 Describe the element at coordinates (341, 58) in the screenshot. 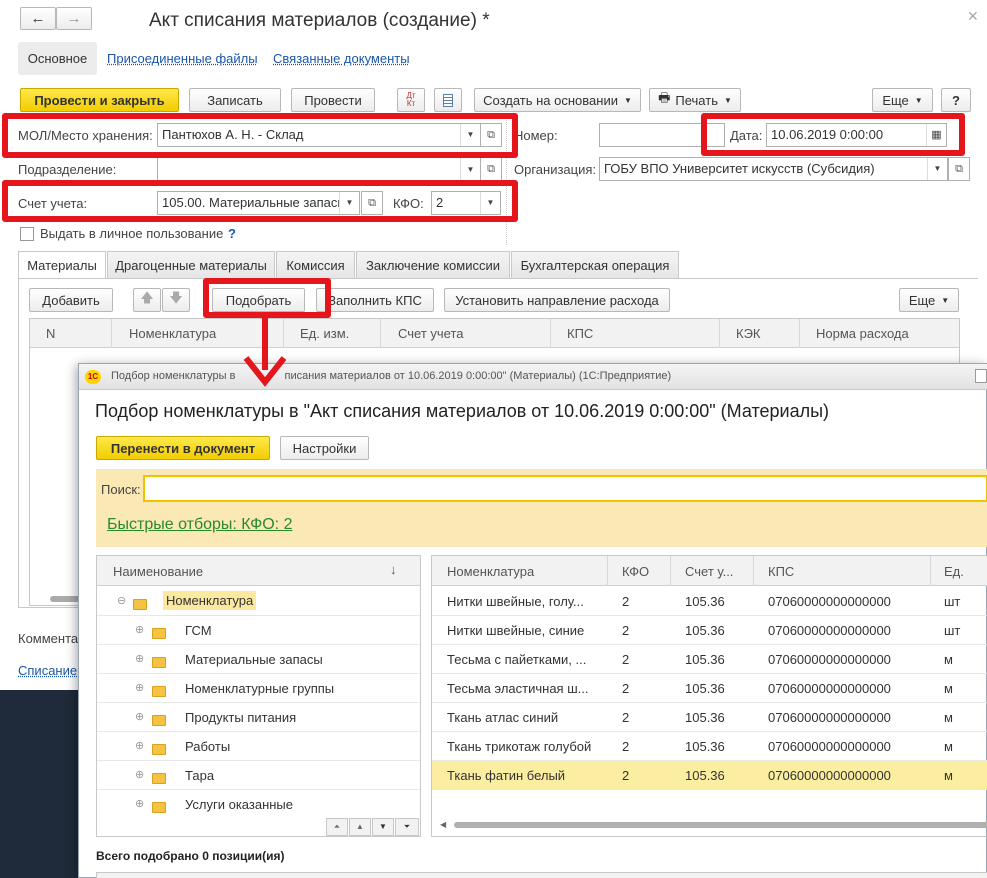

I see `nav-tab-related: Связанные документы` at that location.